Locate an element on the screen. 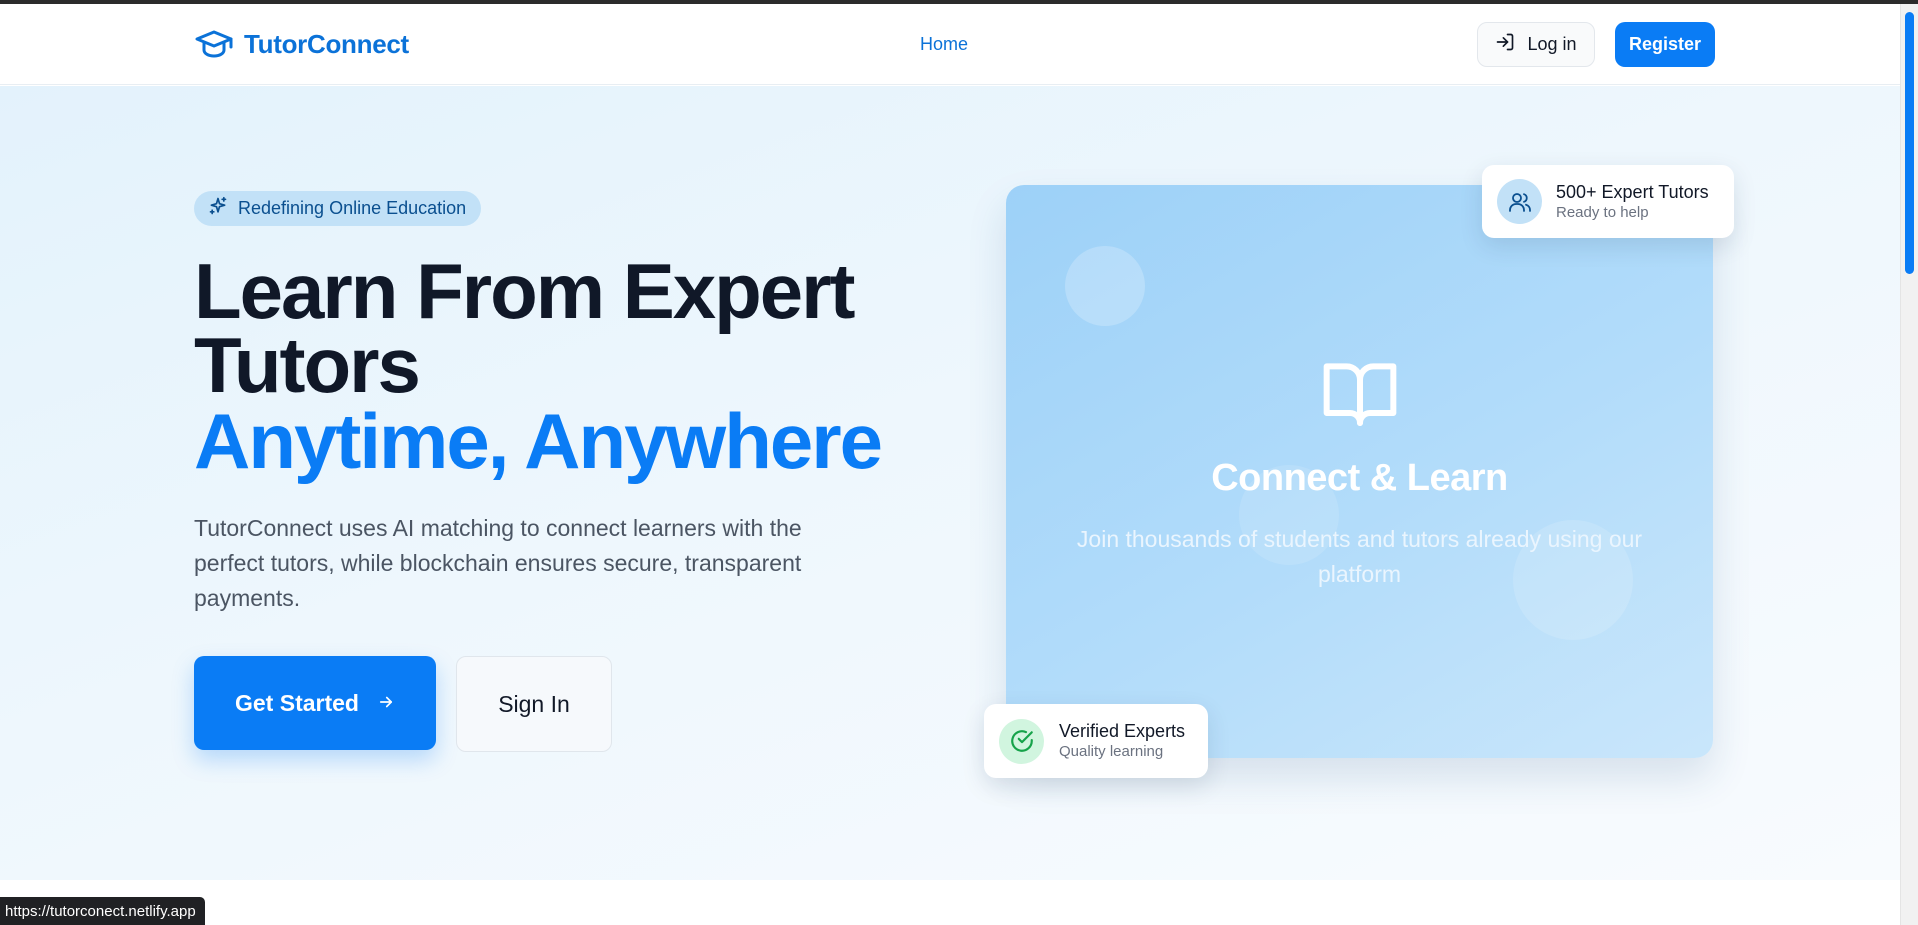  arrow-right-icon is located at coordinates (386, 703).